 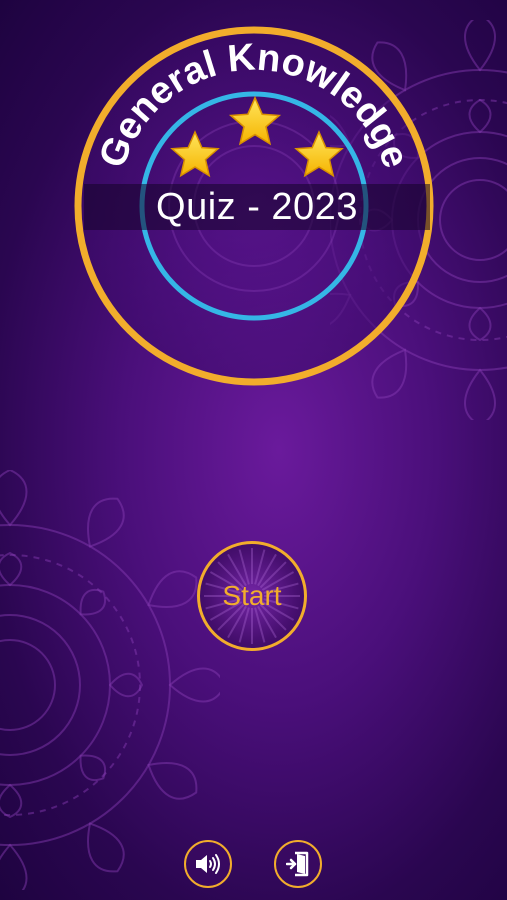 I want to click on sound-toggle-button, so click(x=208, y=864).